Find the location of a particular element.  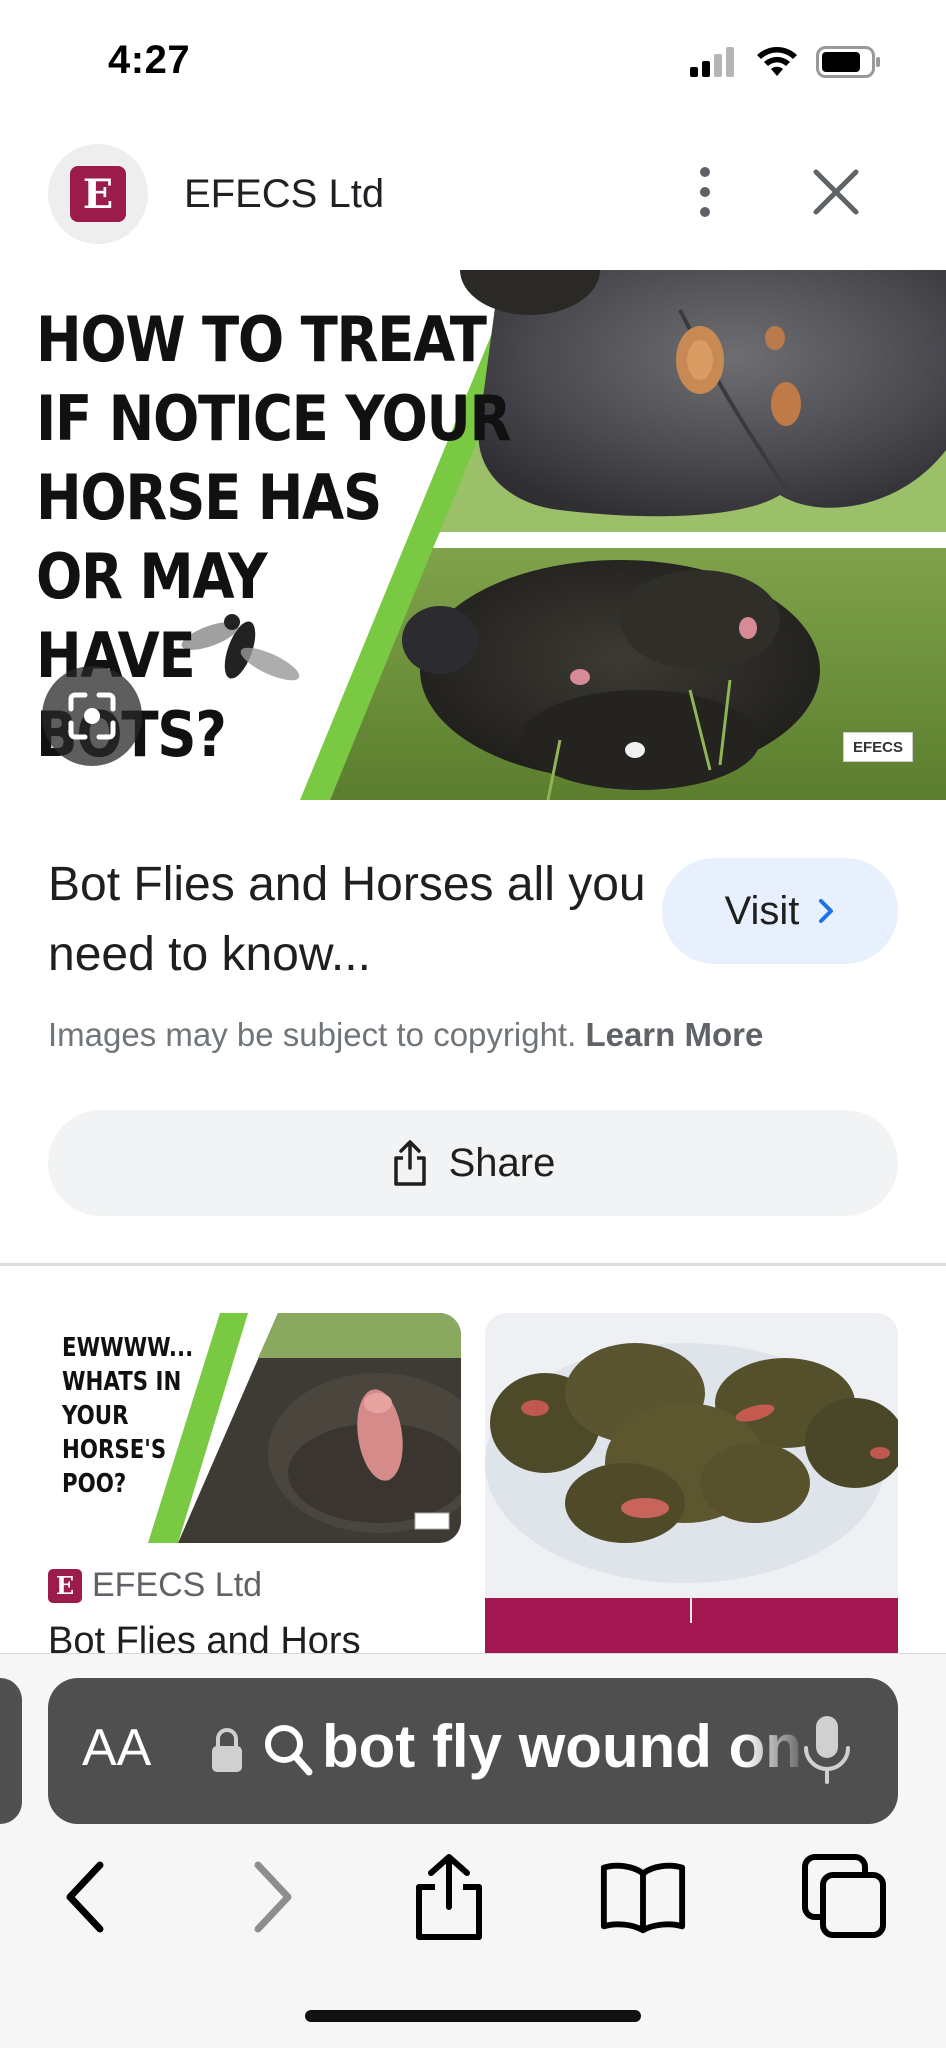

lens-button is located at coordinates (92, 716).